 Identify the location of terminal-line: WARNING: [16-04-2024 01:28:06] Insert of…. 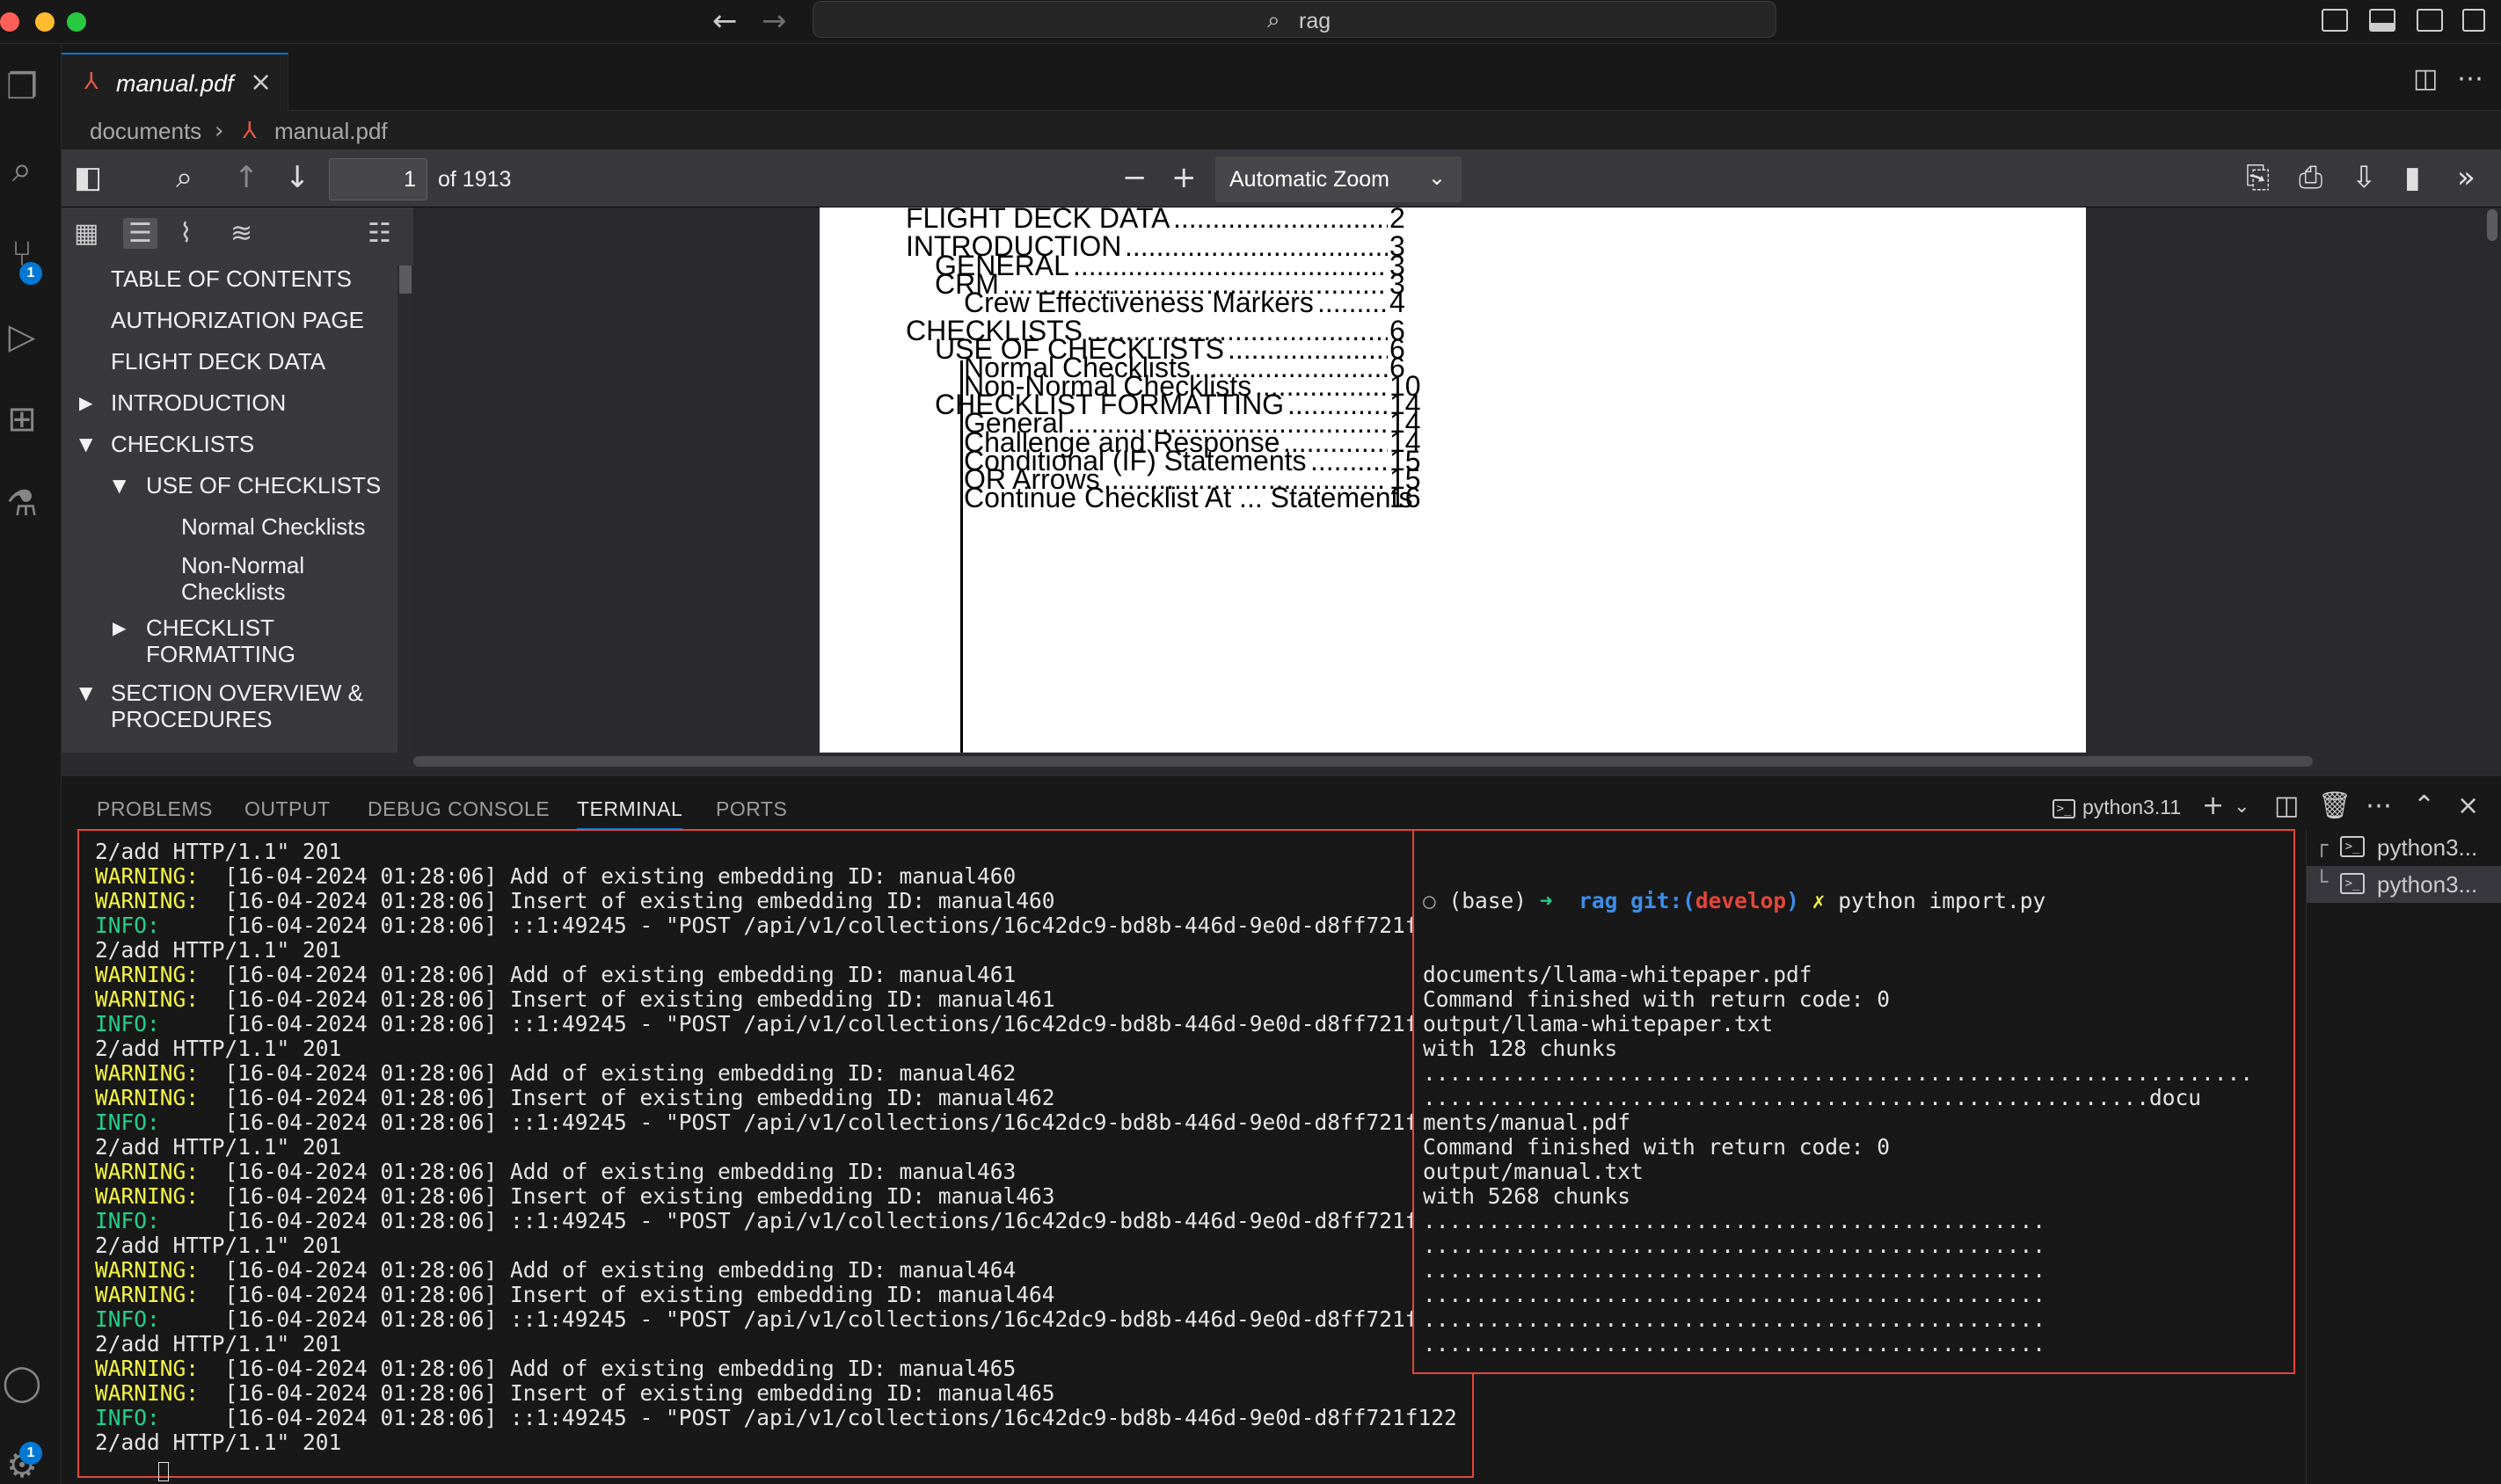
(784, 1098).